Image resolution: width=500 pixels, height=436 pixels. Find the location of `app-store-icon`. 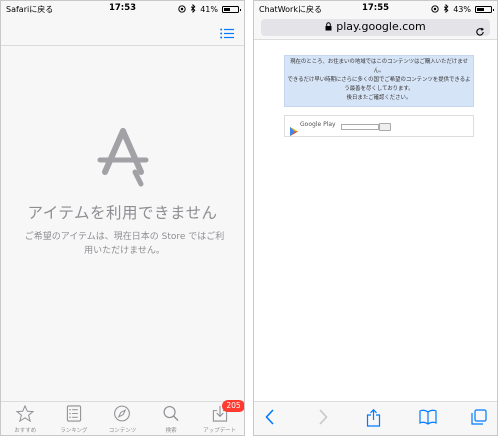

app-store-icon is located at coordinates (123, 160).